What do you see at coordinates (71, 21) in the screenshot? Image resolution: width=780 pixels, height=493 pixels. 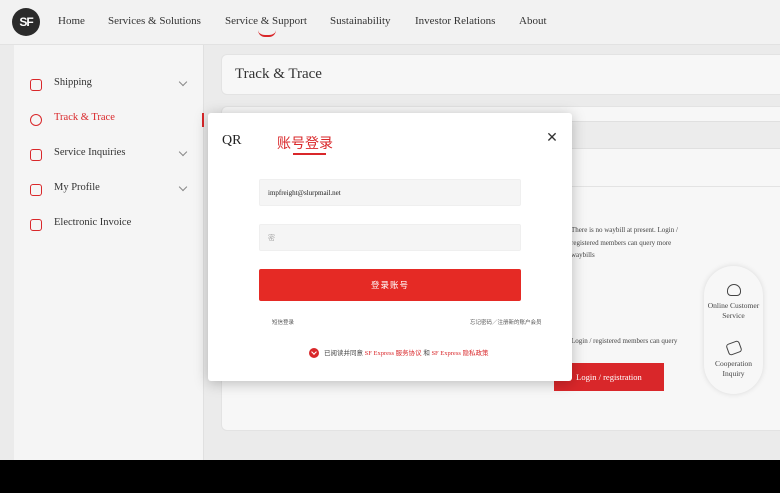 I see `nav-home: Home` at bounding box center [71, 21].